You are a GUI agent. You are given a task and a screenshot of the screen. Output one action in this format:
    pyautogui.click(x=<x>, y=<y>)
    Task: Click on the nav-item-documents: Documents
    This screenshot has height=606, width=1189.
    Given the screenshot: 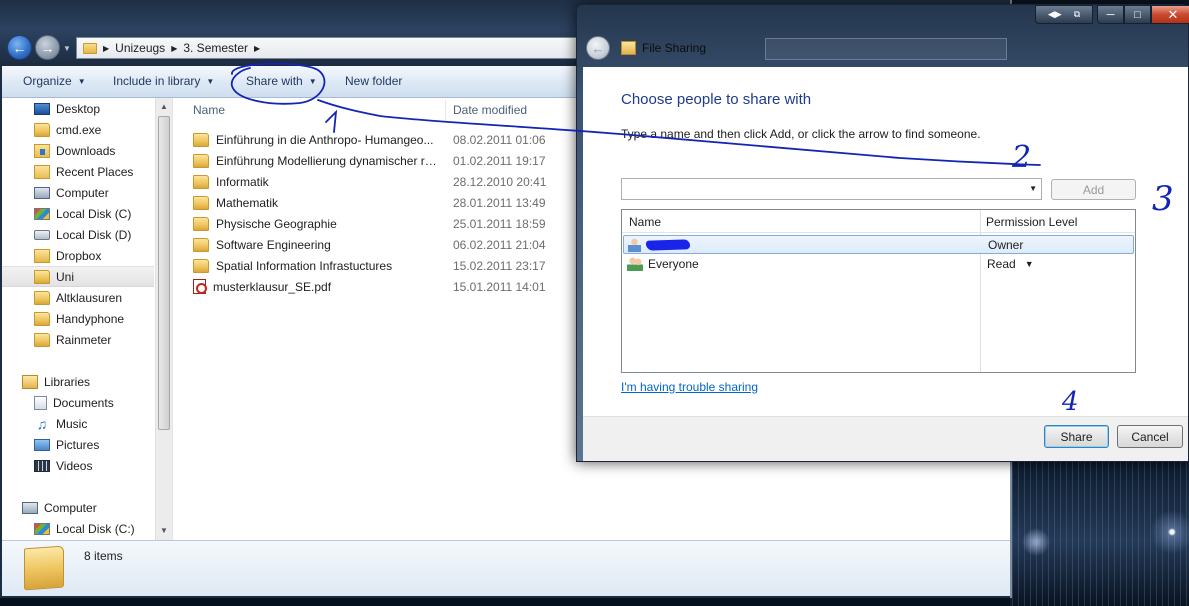 What is the action you would take?
    pyautogui.click(x=78, y=402)
    